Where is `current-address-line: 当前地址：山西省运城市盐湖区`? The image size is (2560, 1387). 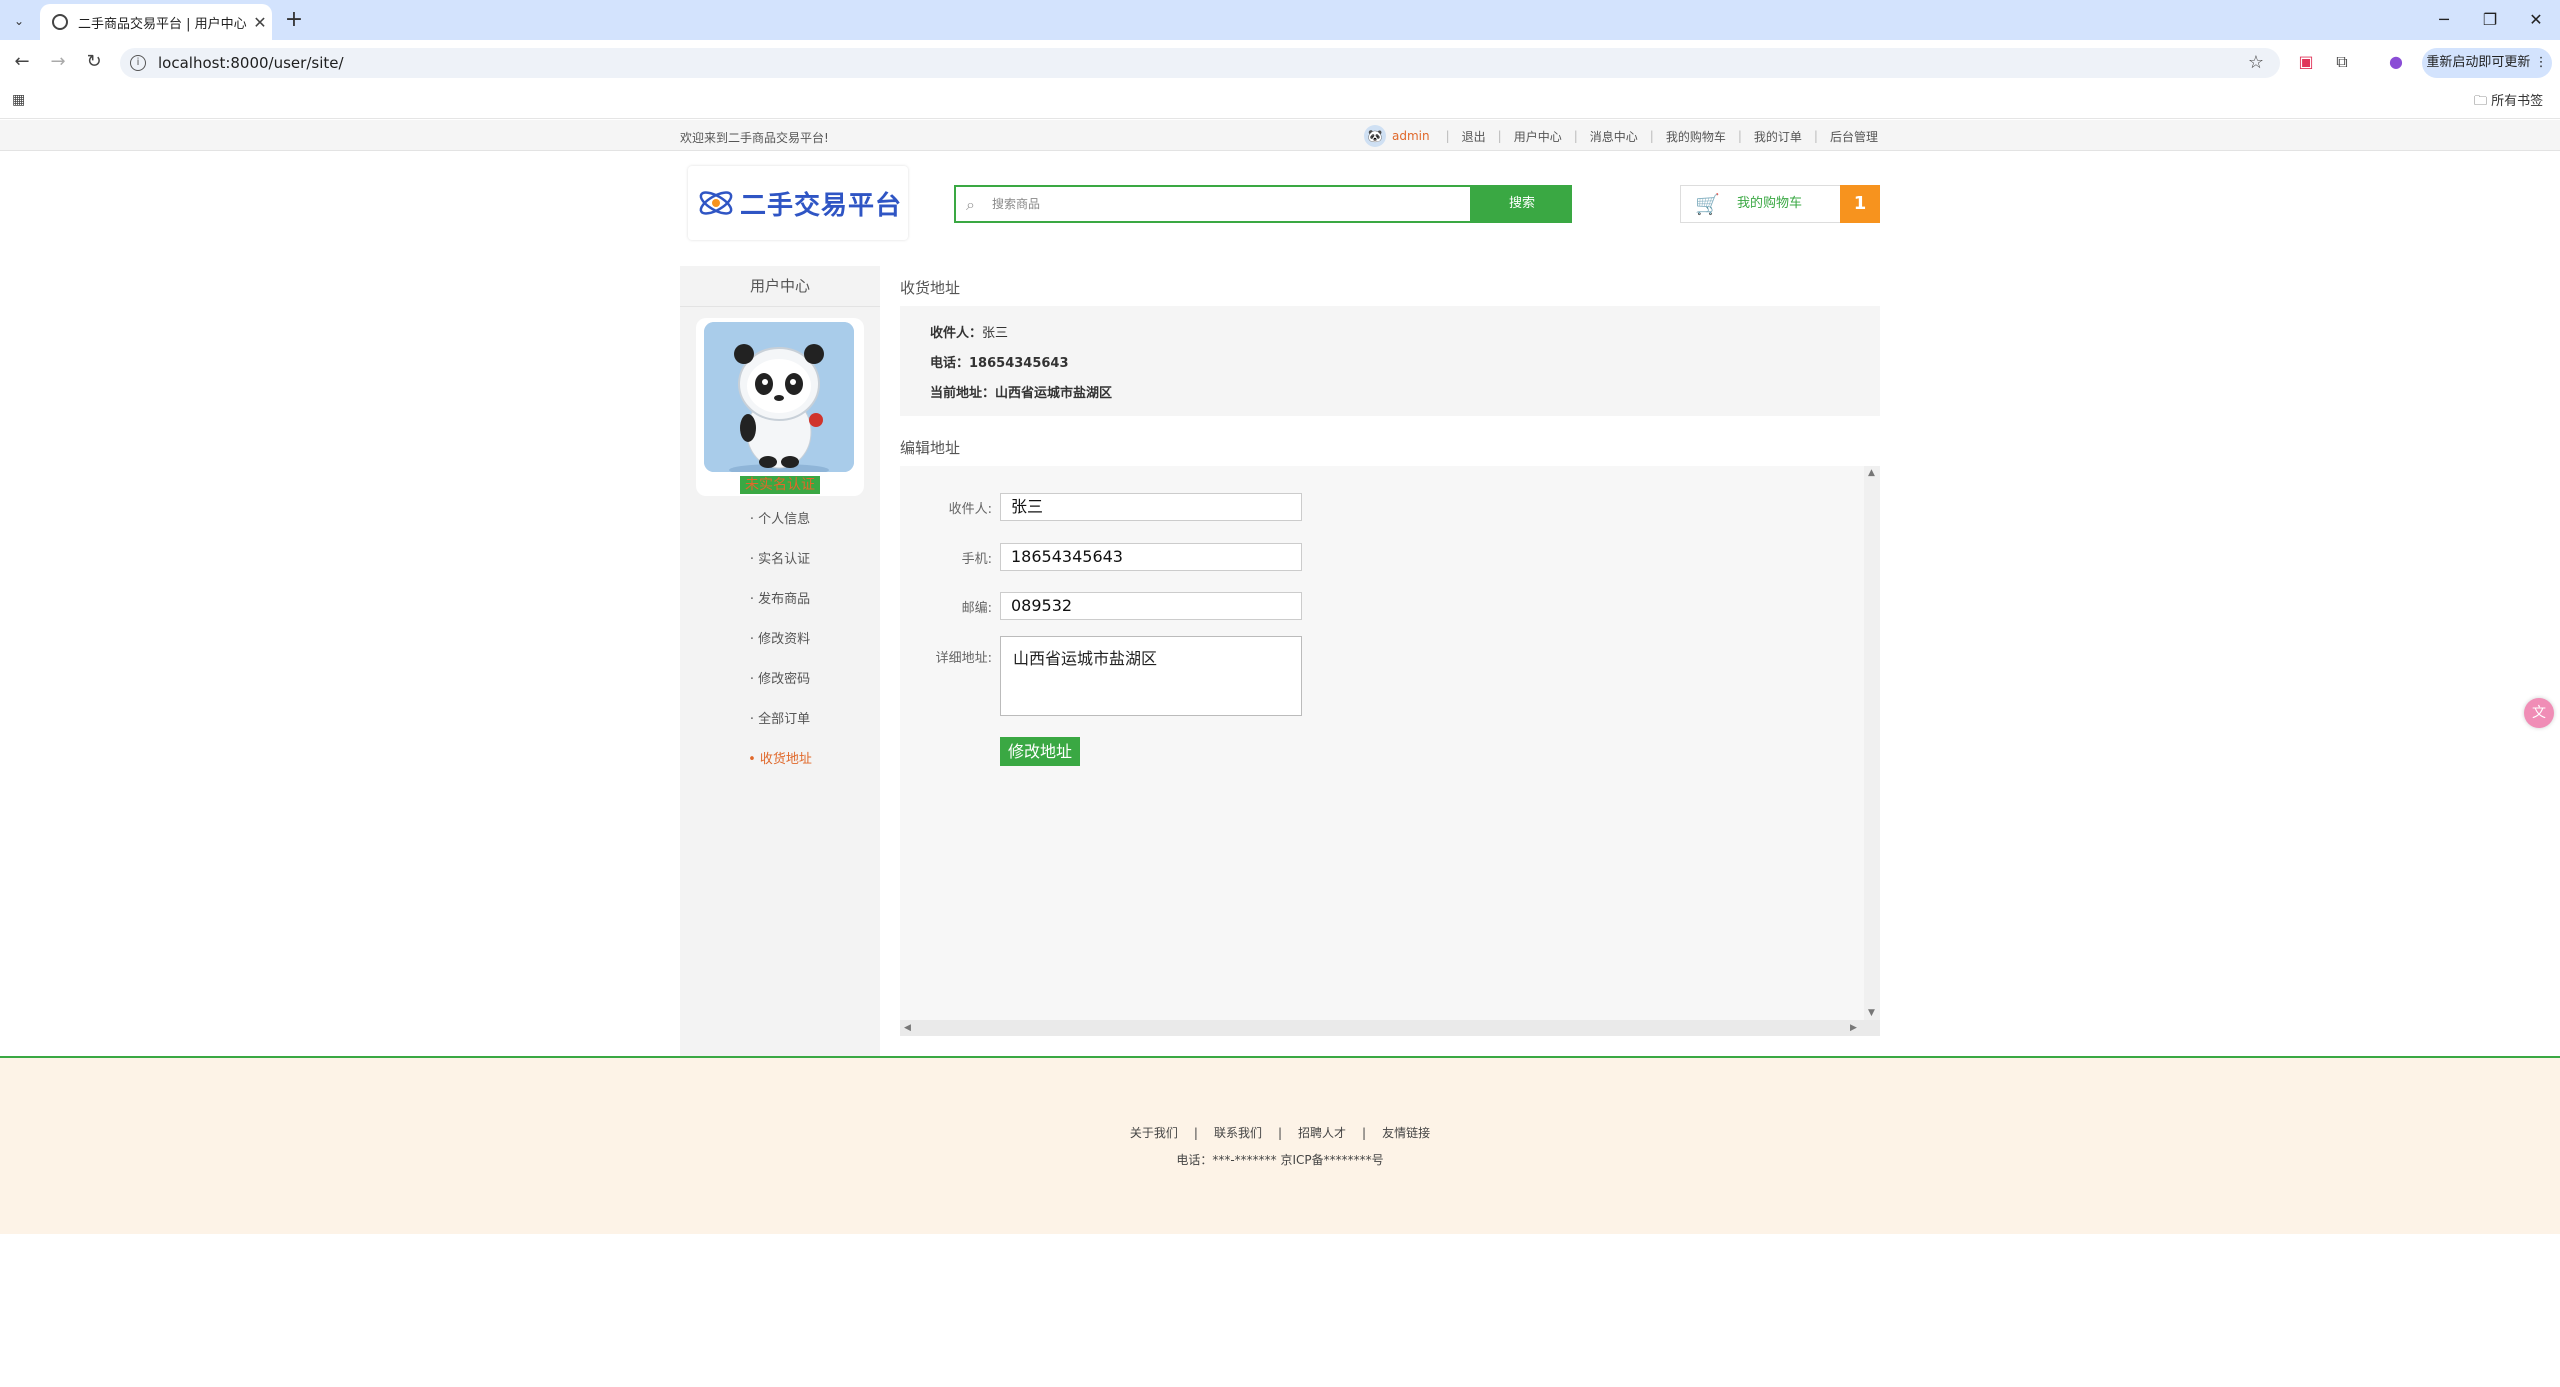
current-address-line: 当前地址：山西省运城市盐湖区 is located at coordinates (1021, 391).